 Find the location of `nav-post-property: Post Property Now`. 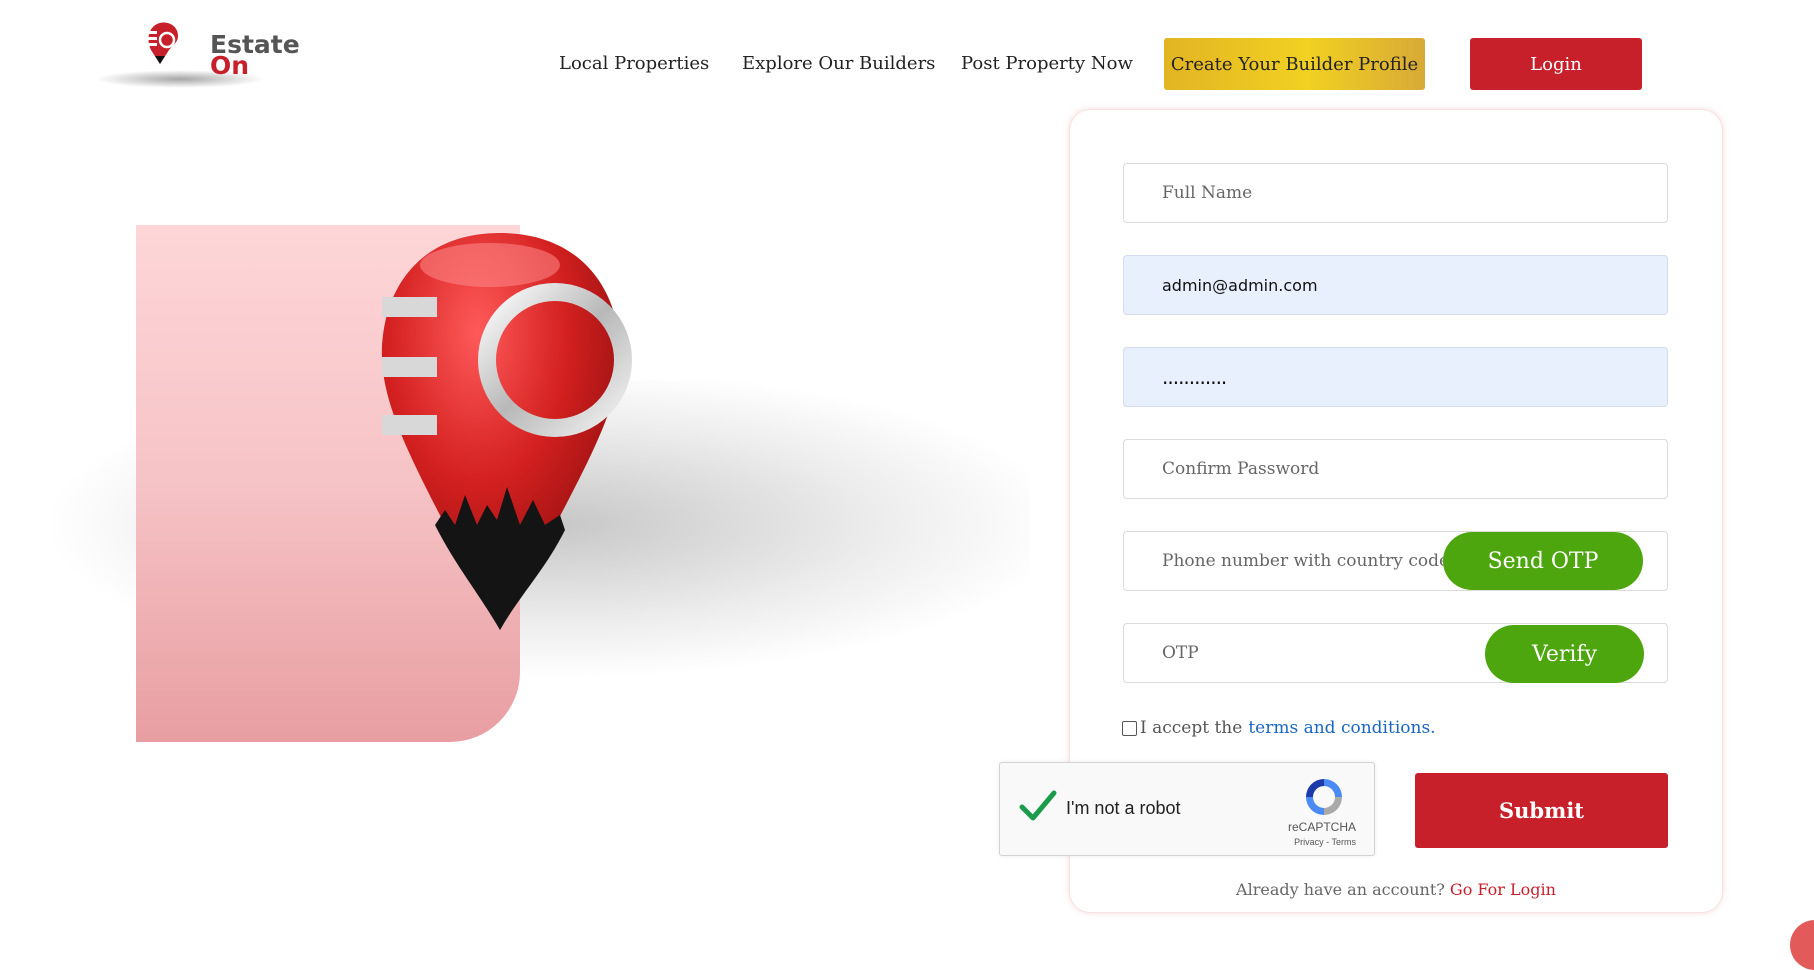

nav-post-property: Post Property Now is located at coordinates (1047, 63).